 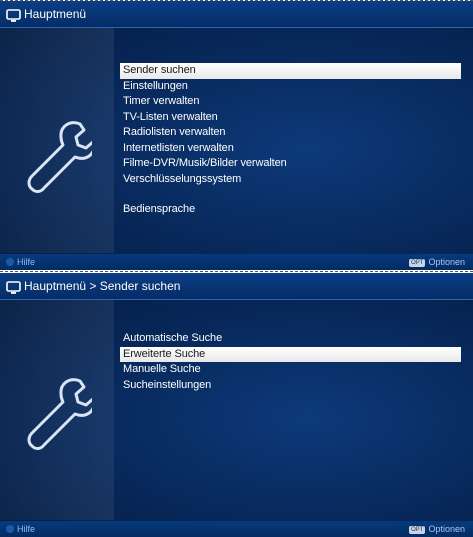 What do you see at coordinates (290, 339) in the screenshot?
I see `menu-item-automatische-suche: Automatische Suche` at bounding box center [290, 339].